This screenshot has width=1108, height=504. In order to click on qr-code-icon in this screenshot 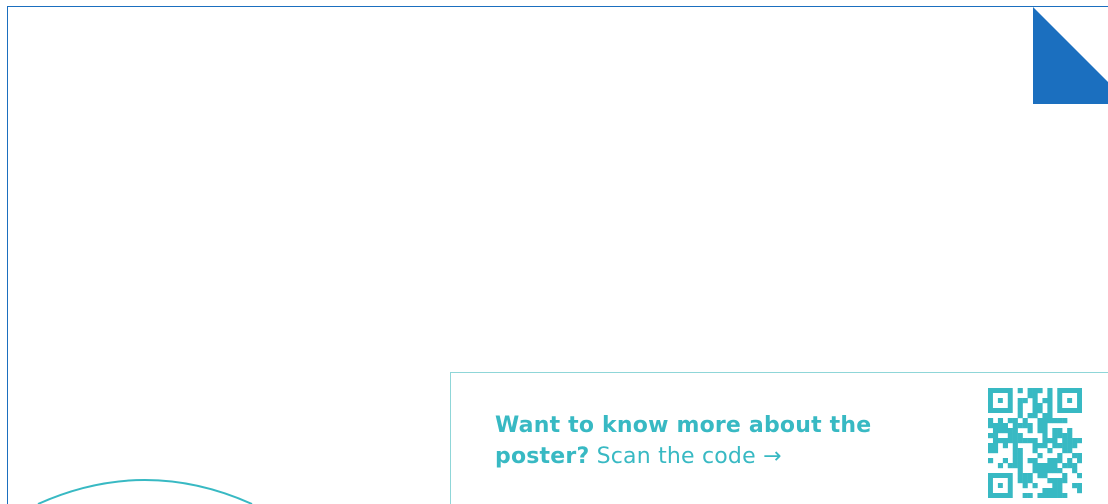, I will do `click(1035, 443)`.